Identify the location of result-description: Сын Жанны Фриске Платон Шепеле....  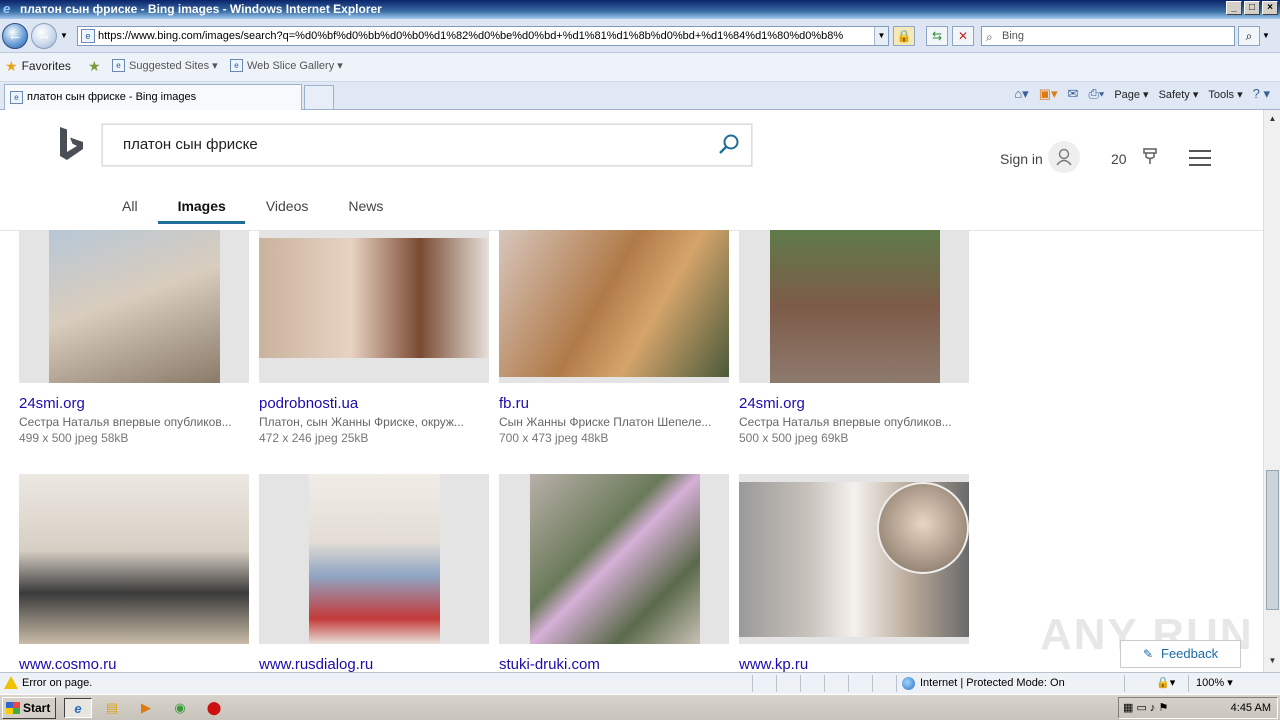
(605, 422).